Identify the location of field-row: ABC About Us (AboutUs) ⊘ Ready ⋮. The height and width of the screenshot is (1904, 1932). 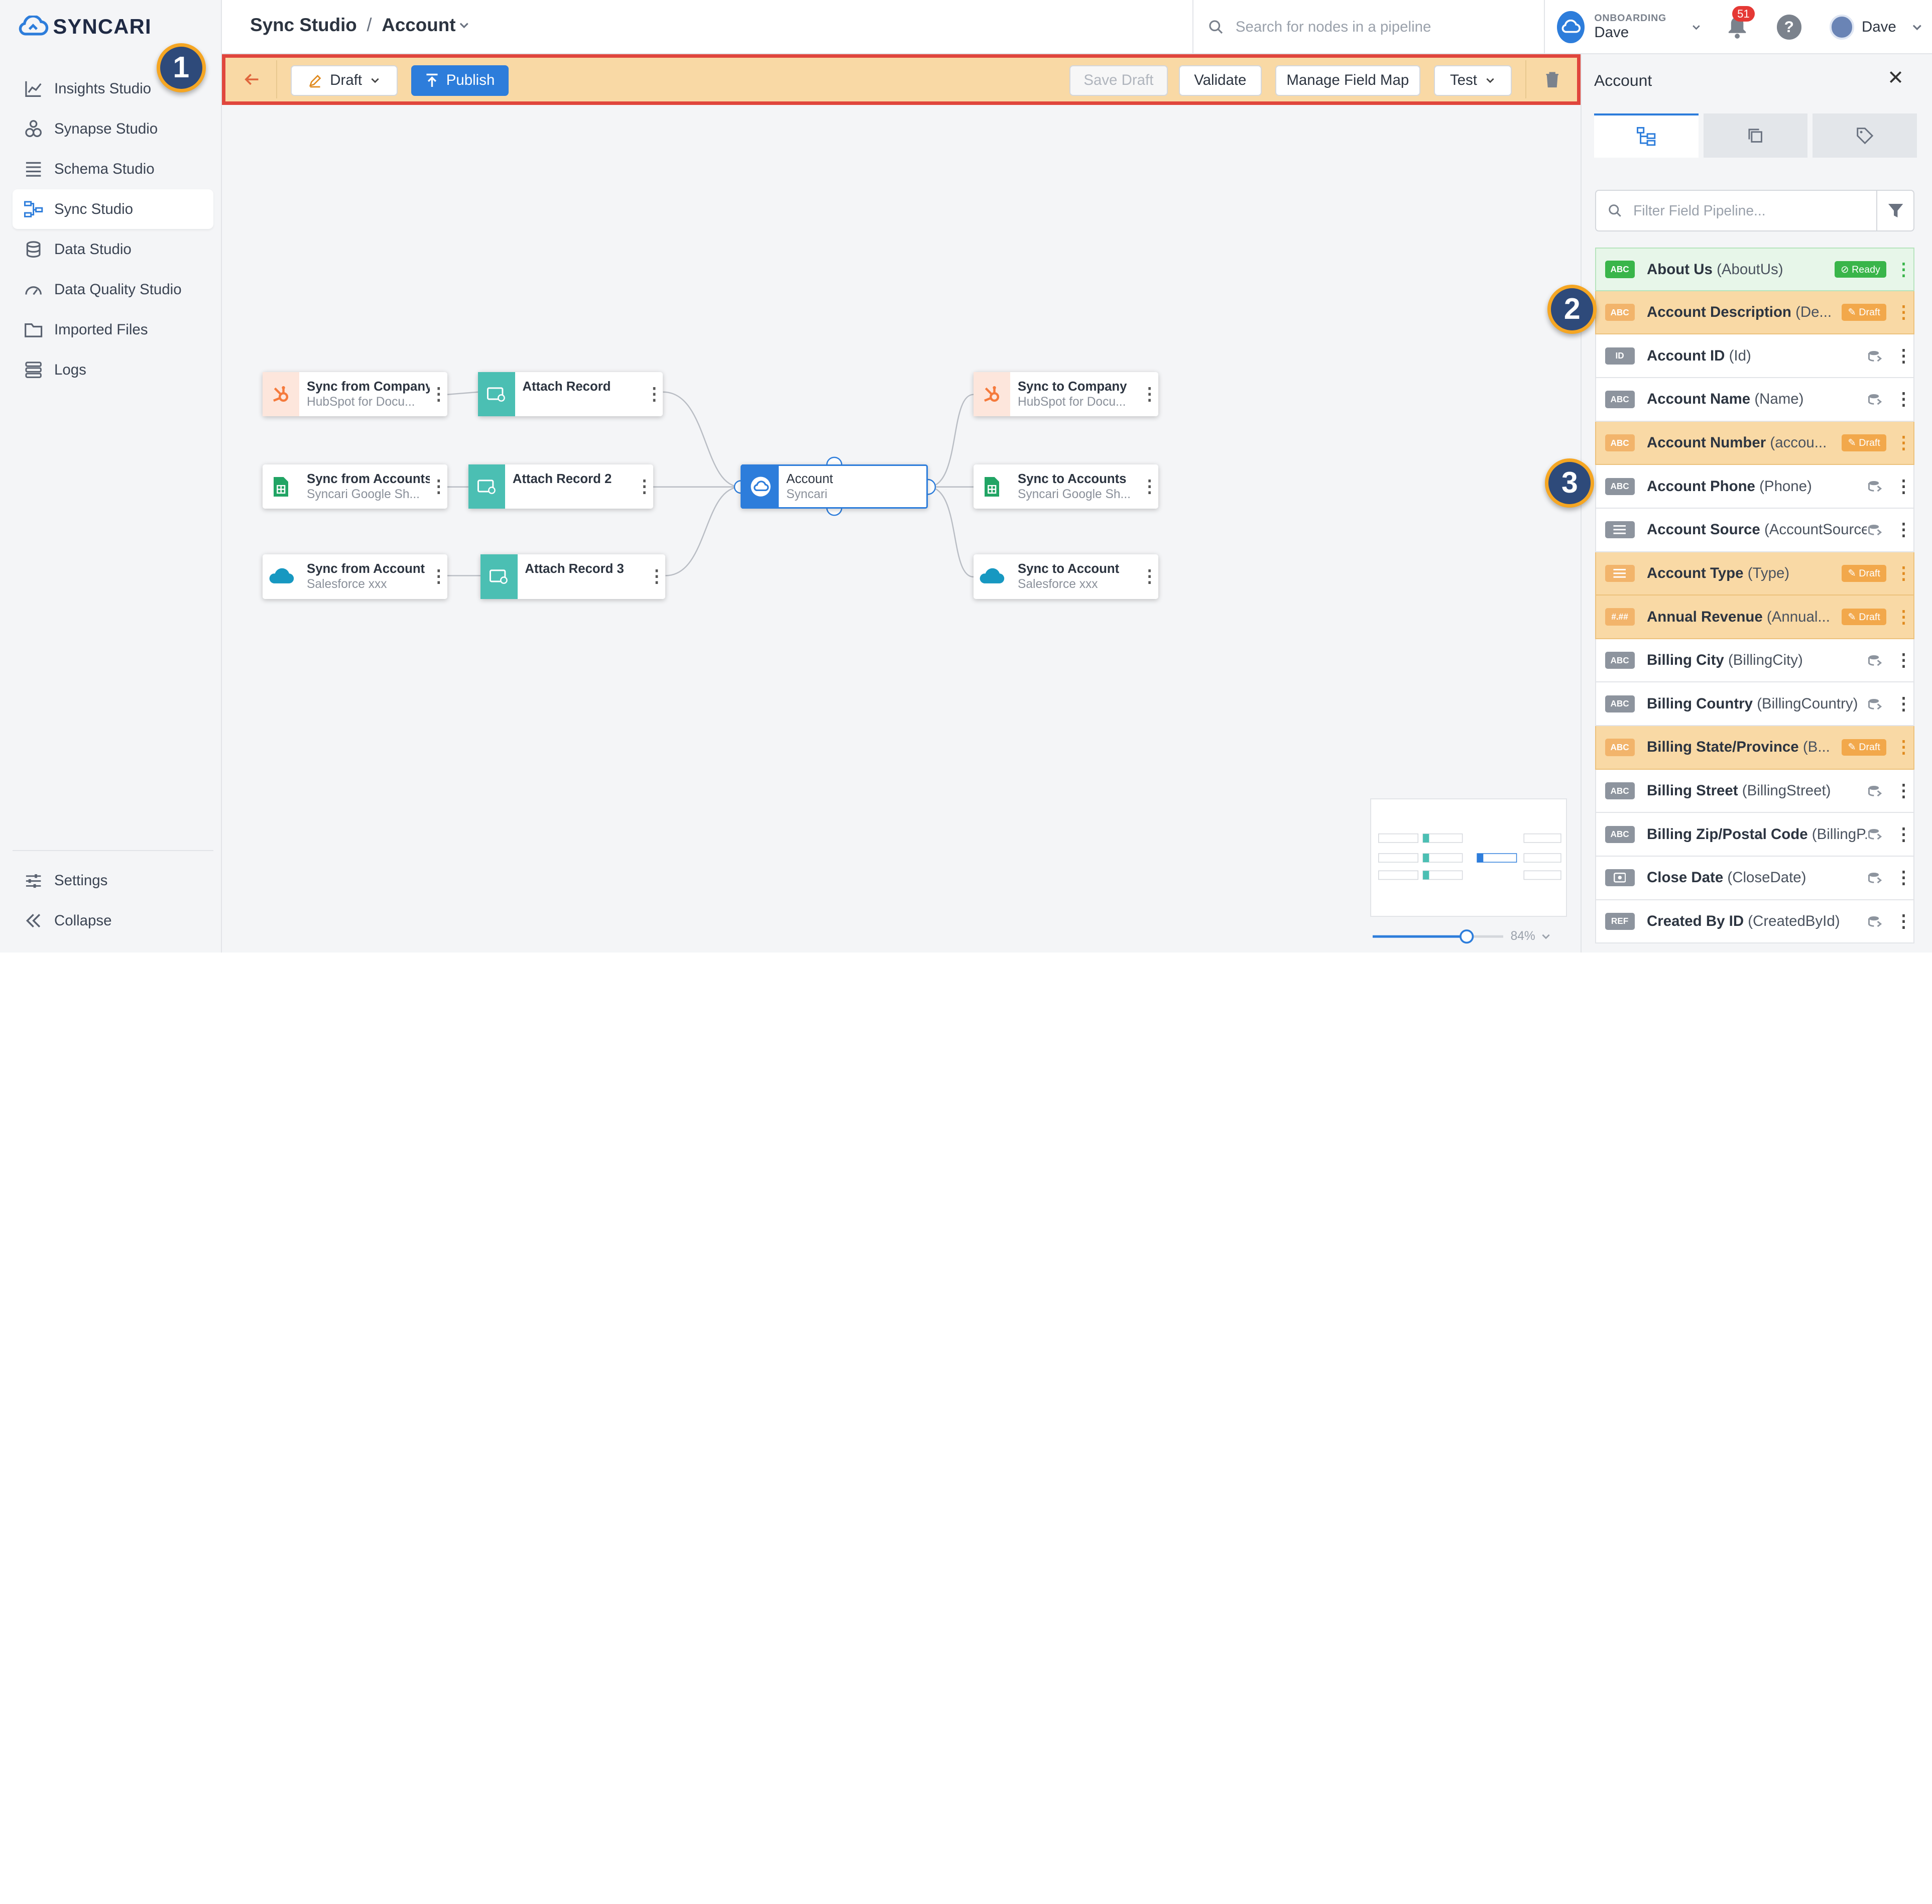
(1755, 269).